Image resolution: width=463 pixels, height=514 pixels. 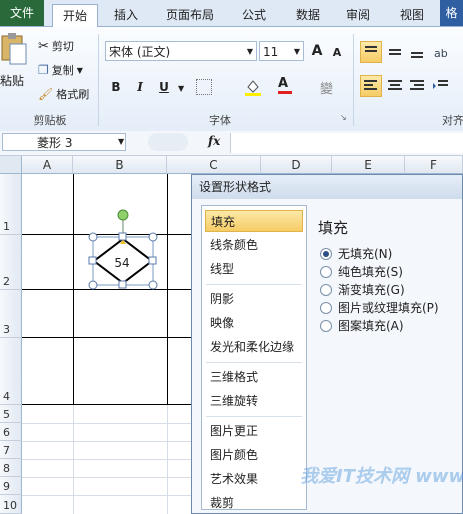 What do you see at coordinates (214, 165) in the screenshot?
I see `column-header-c: C` at bounding box center [214, 165].